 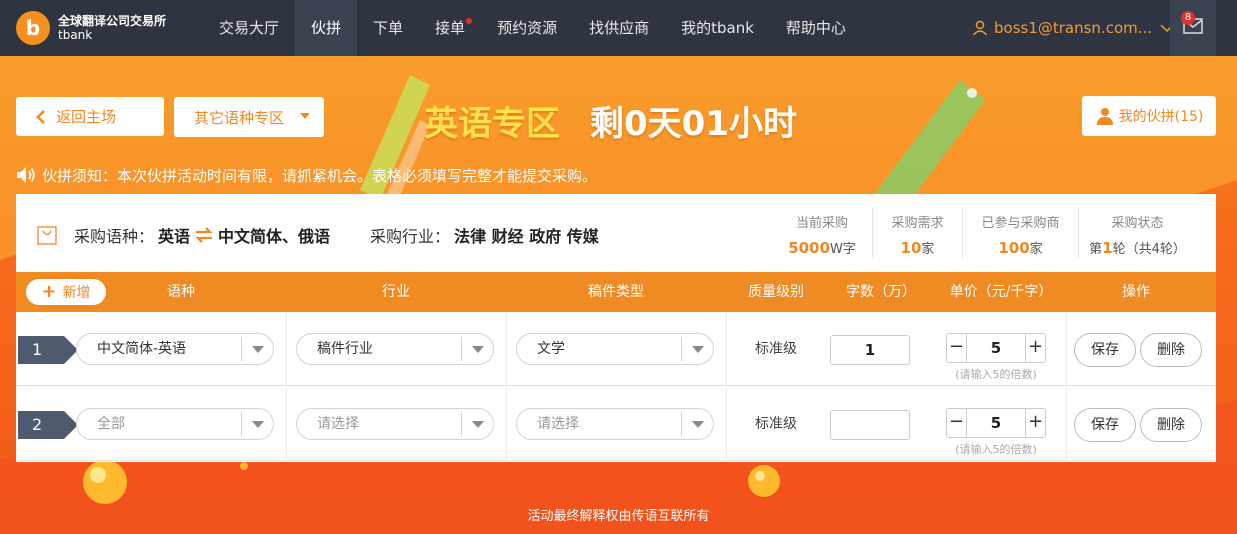 What do you see at coordinates (26, 175) in the screenshot?
I see `speaker-icon` at bounding box center [26, 175].